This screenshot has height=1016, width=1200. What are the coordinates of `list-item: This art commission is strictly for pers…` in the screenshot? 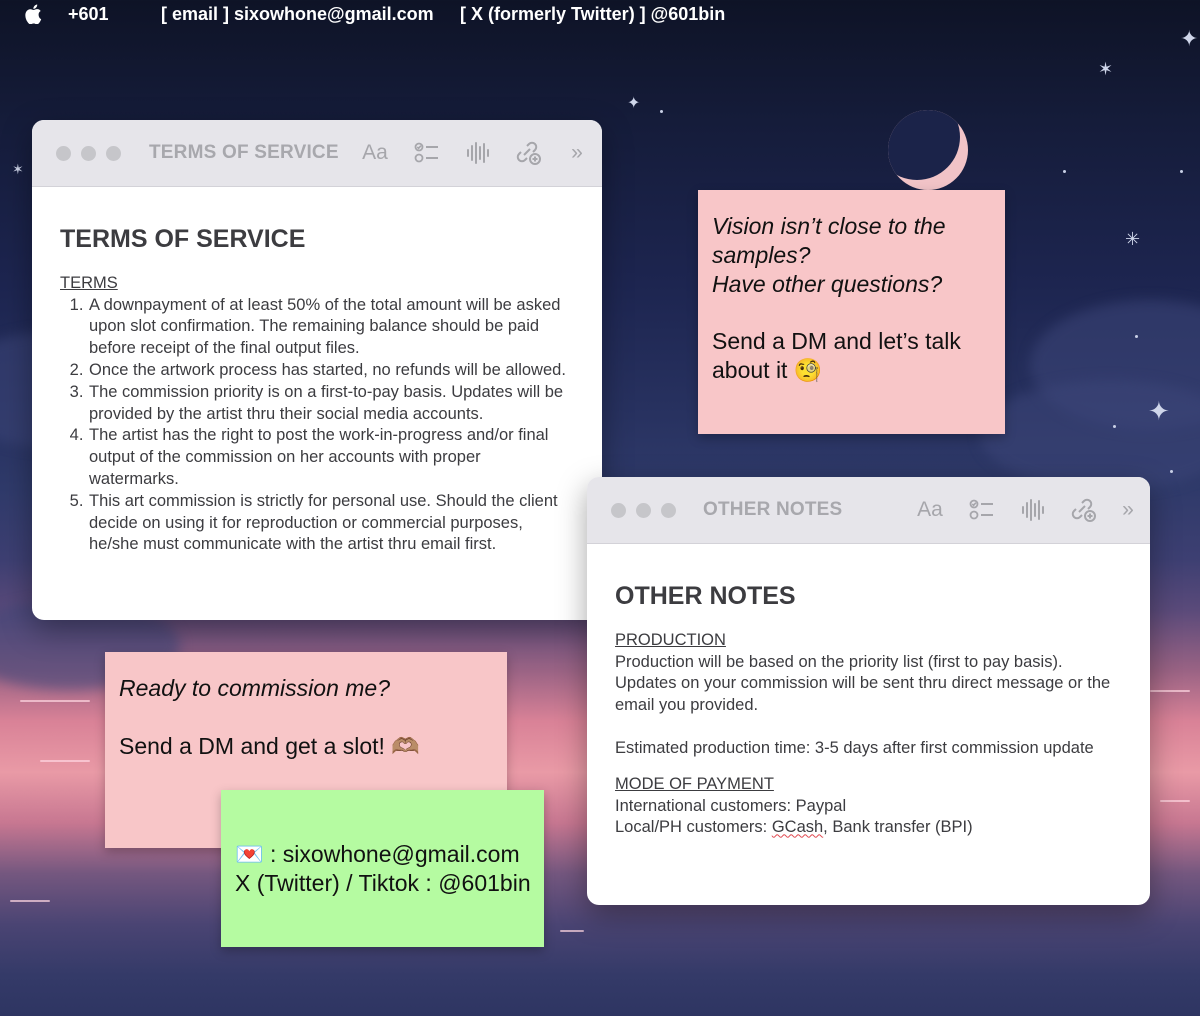 It's located at (331, 523).